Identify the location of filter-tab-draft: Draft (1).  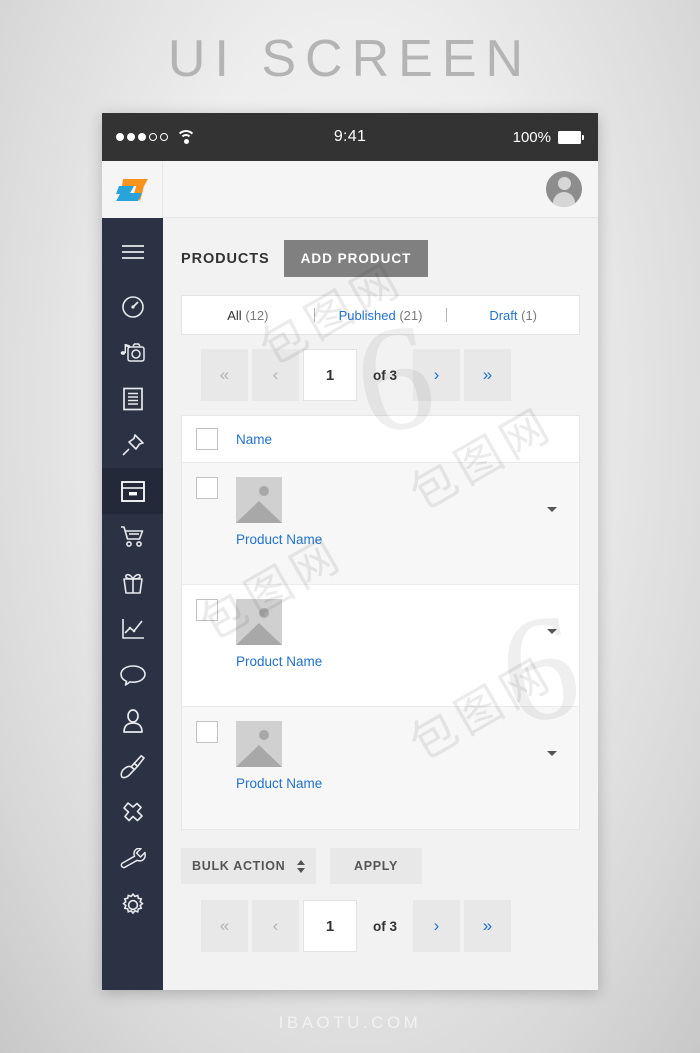
(513, 315).